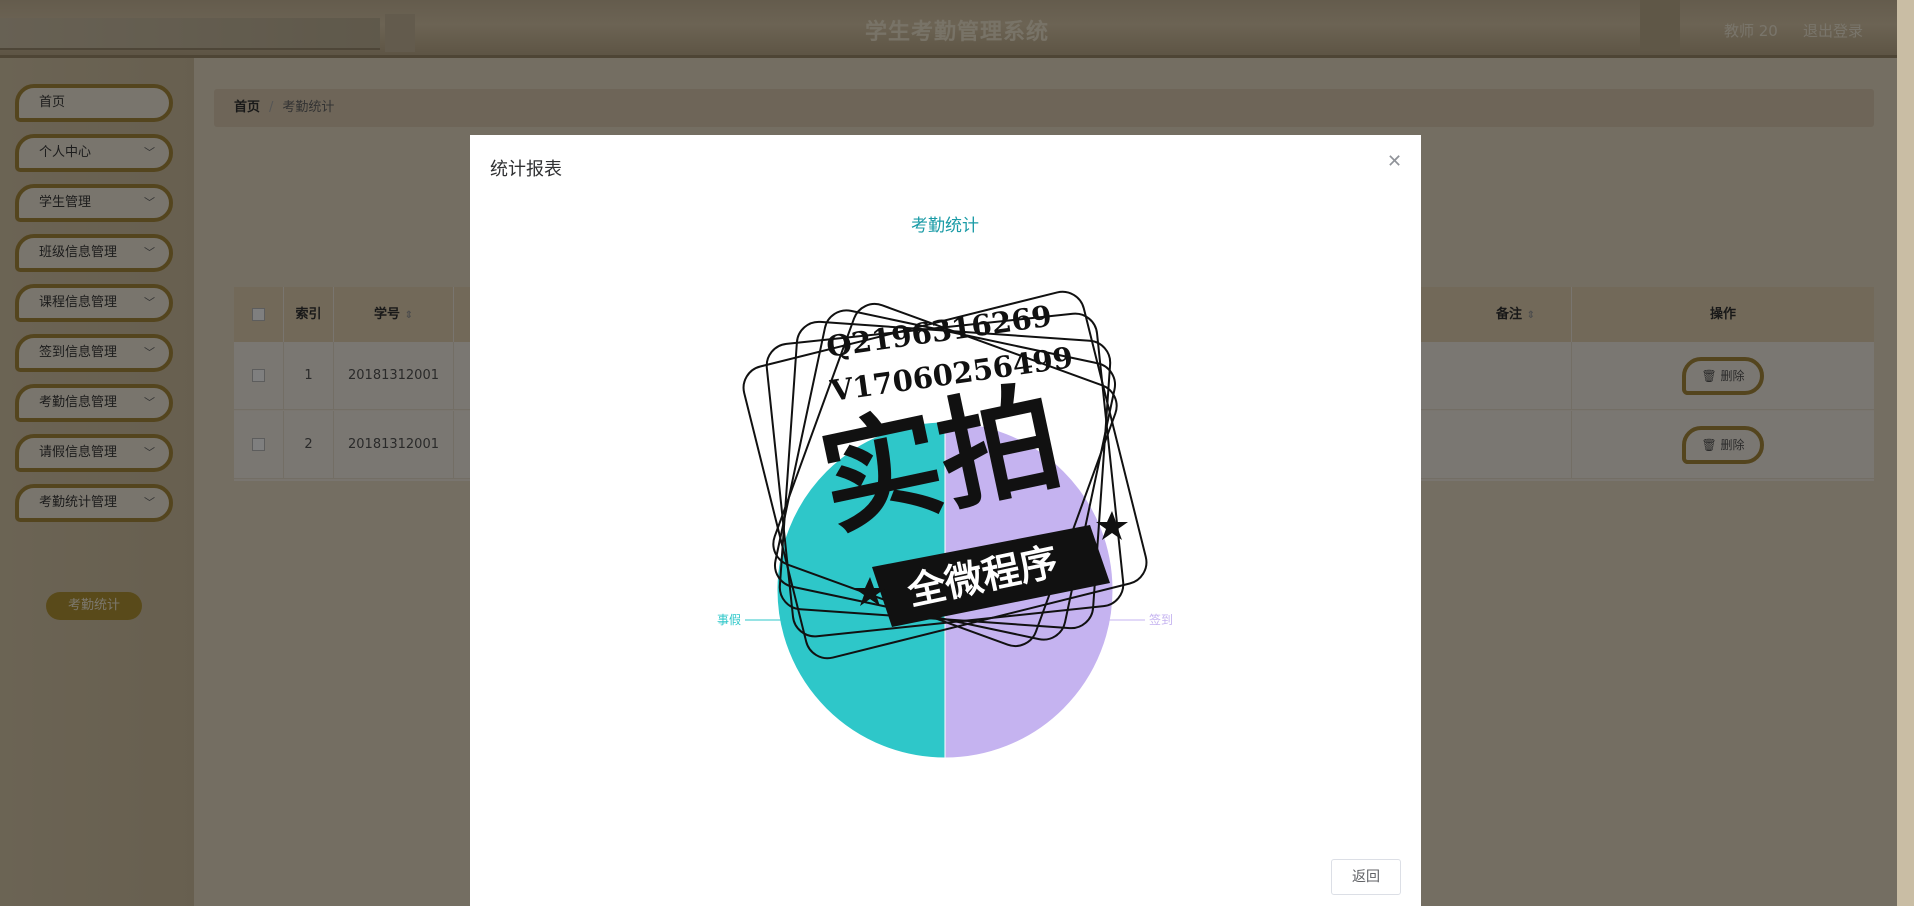 Image resolution: width=1914 pixels, height=906 pixels. What do you see at coordinates (1161, 619) in the screenshot?
I see `pie-label: 签到` at bounding box center [1161, 619].